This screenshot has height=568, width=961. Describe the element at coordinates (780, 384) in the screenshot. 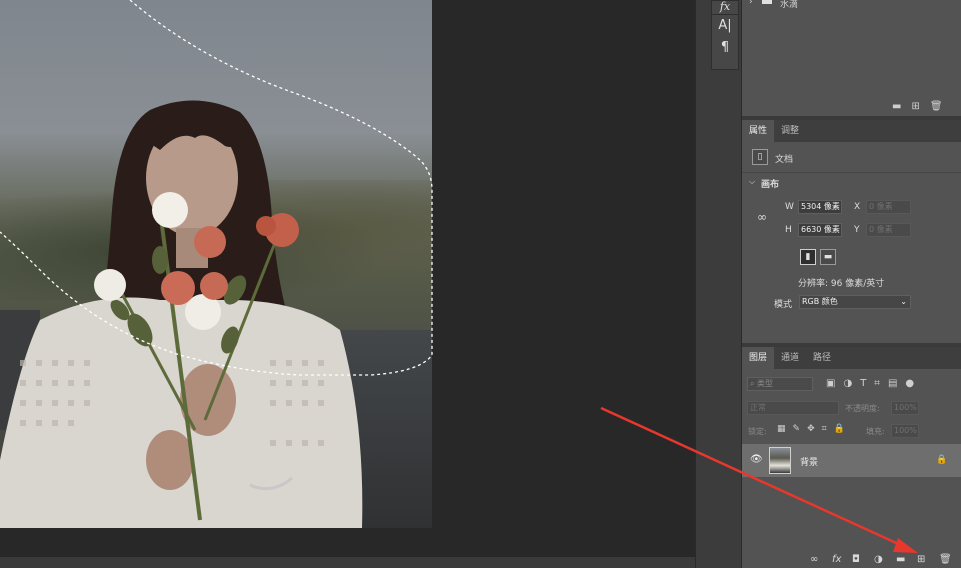

I see `layer-filter-select: ⌕ 类型` at that location.